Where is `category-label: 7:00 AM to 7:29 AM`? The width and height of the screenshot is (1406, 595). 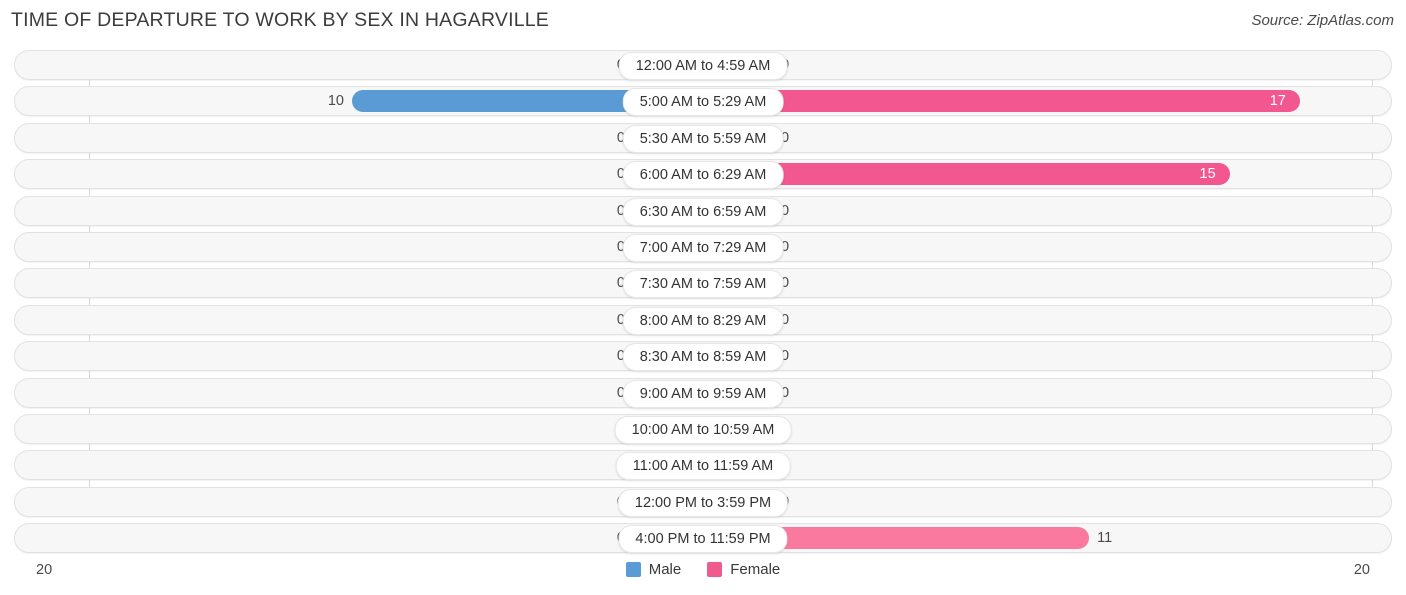 category-label: 7:00 AM to 7:29 AM is located at coordinates (703, 247).